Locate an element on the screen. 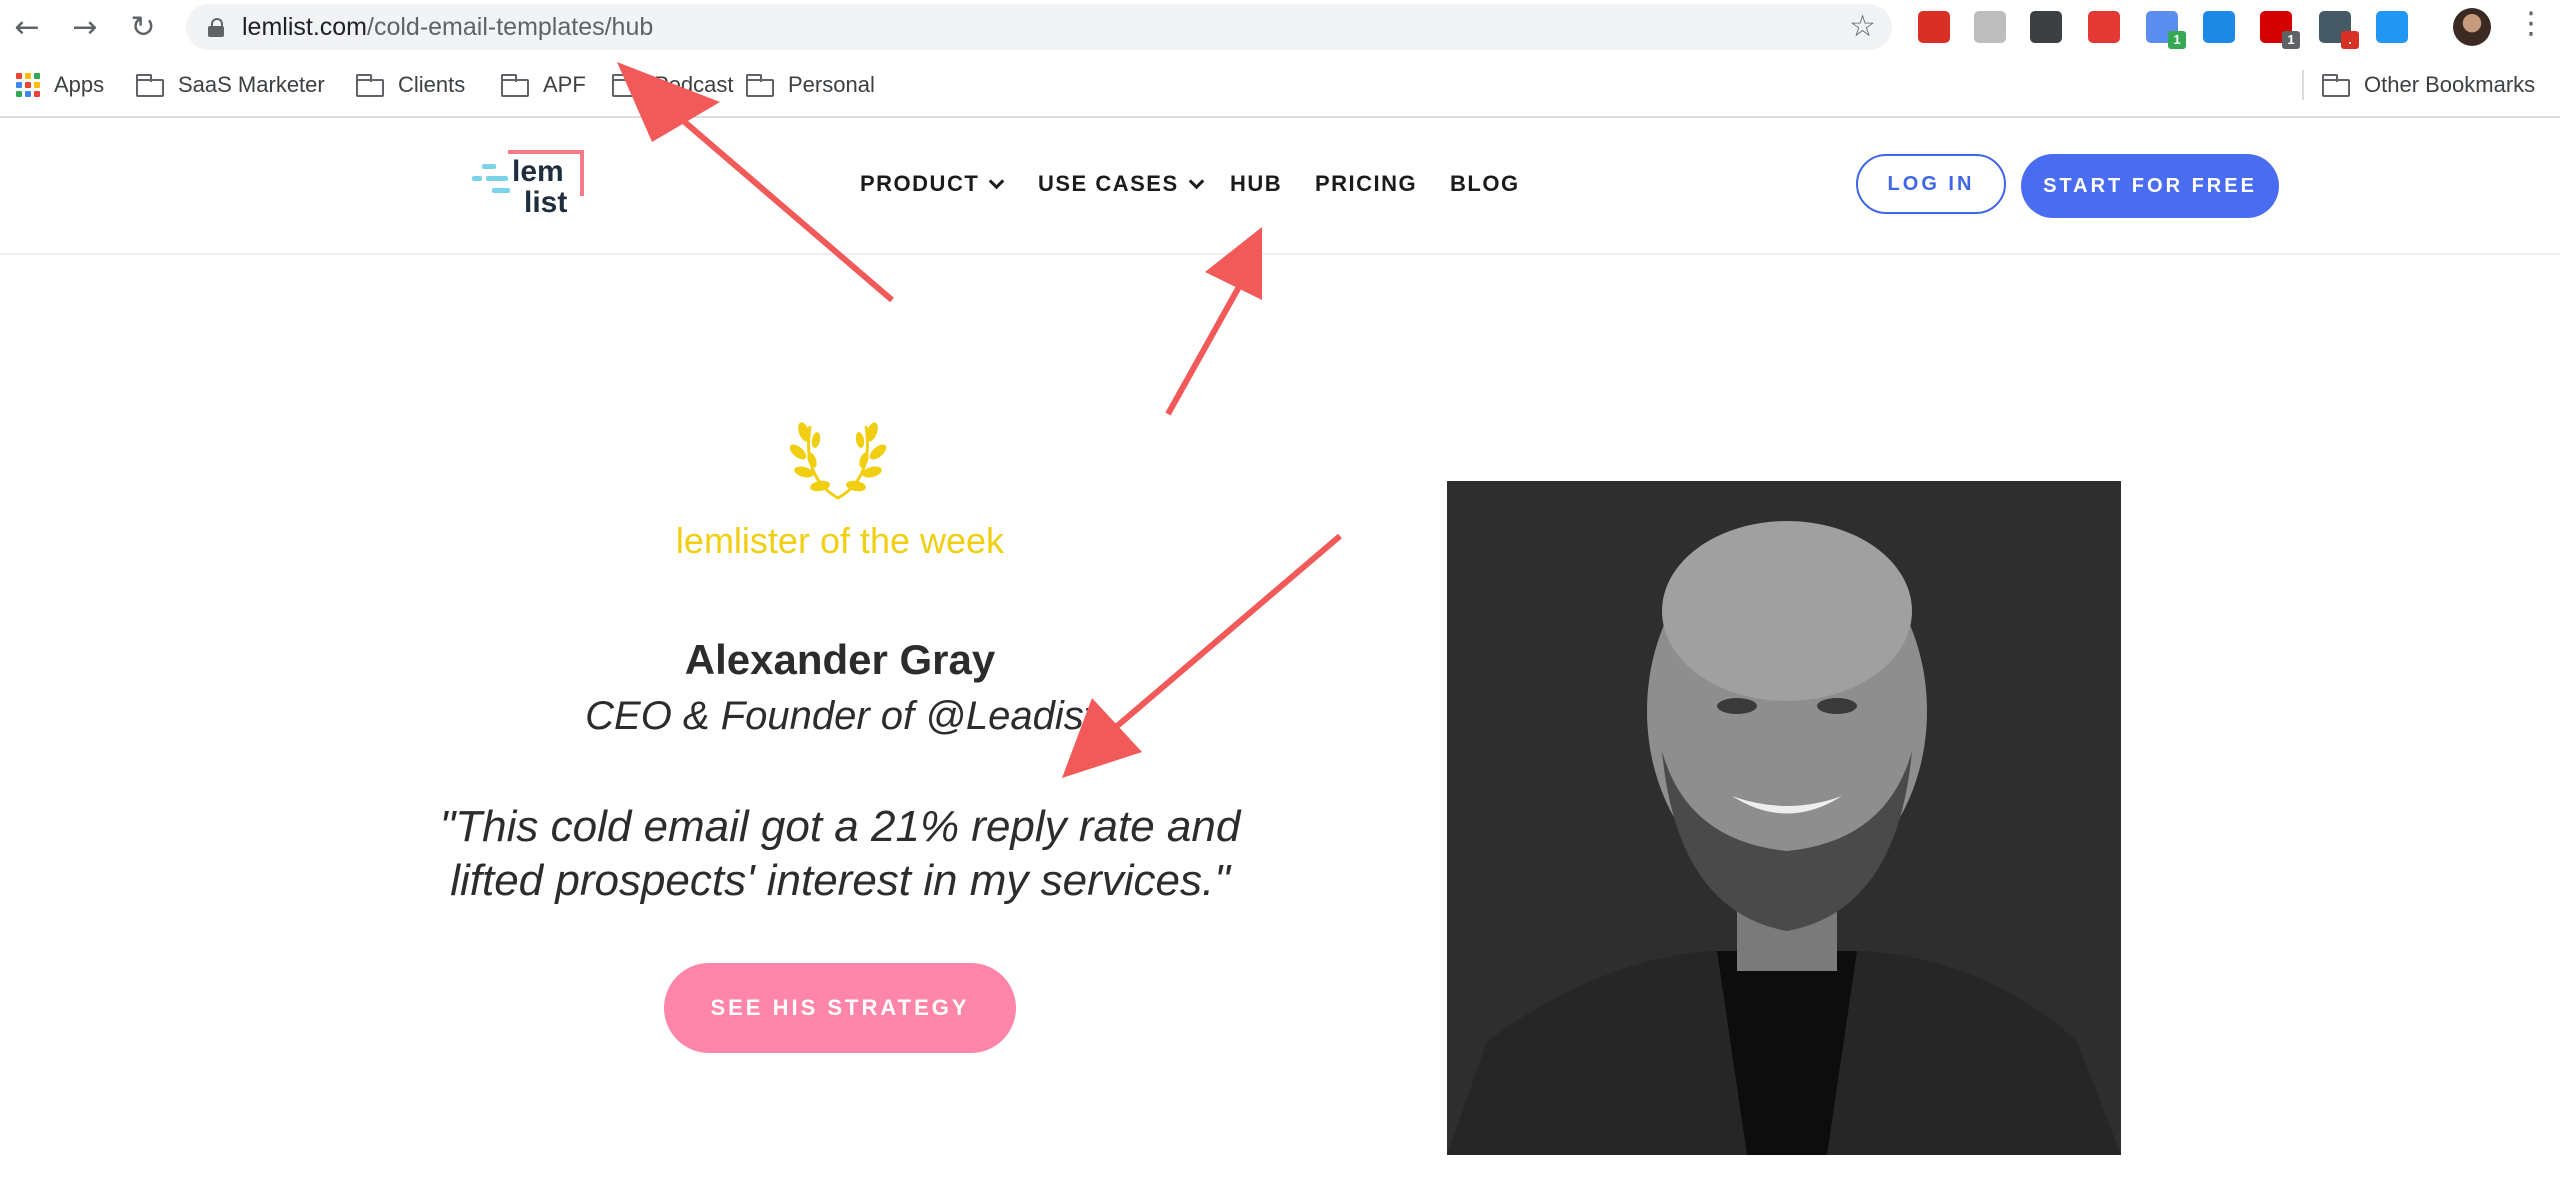 The height and width of the screenshot is (1204, 2560). nav-hub-label: HUB is located at coordinates (1256, 183).